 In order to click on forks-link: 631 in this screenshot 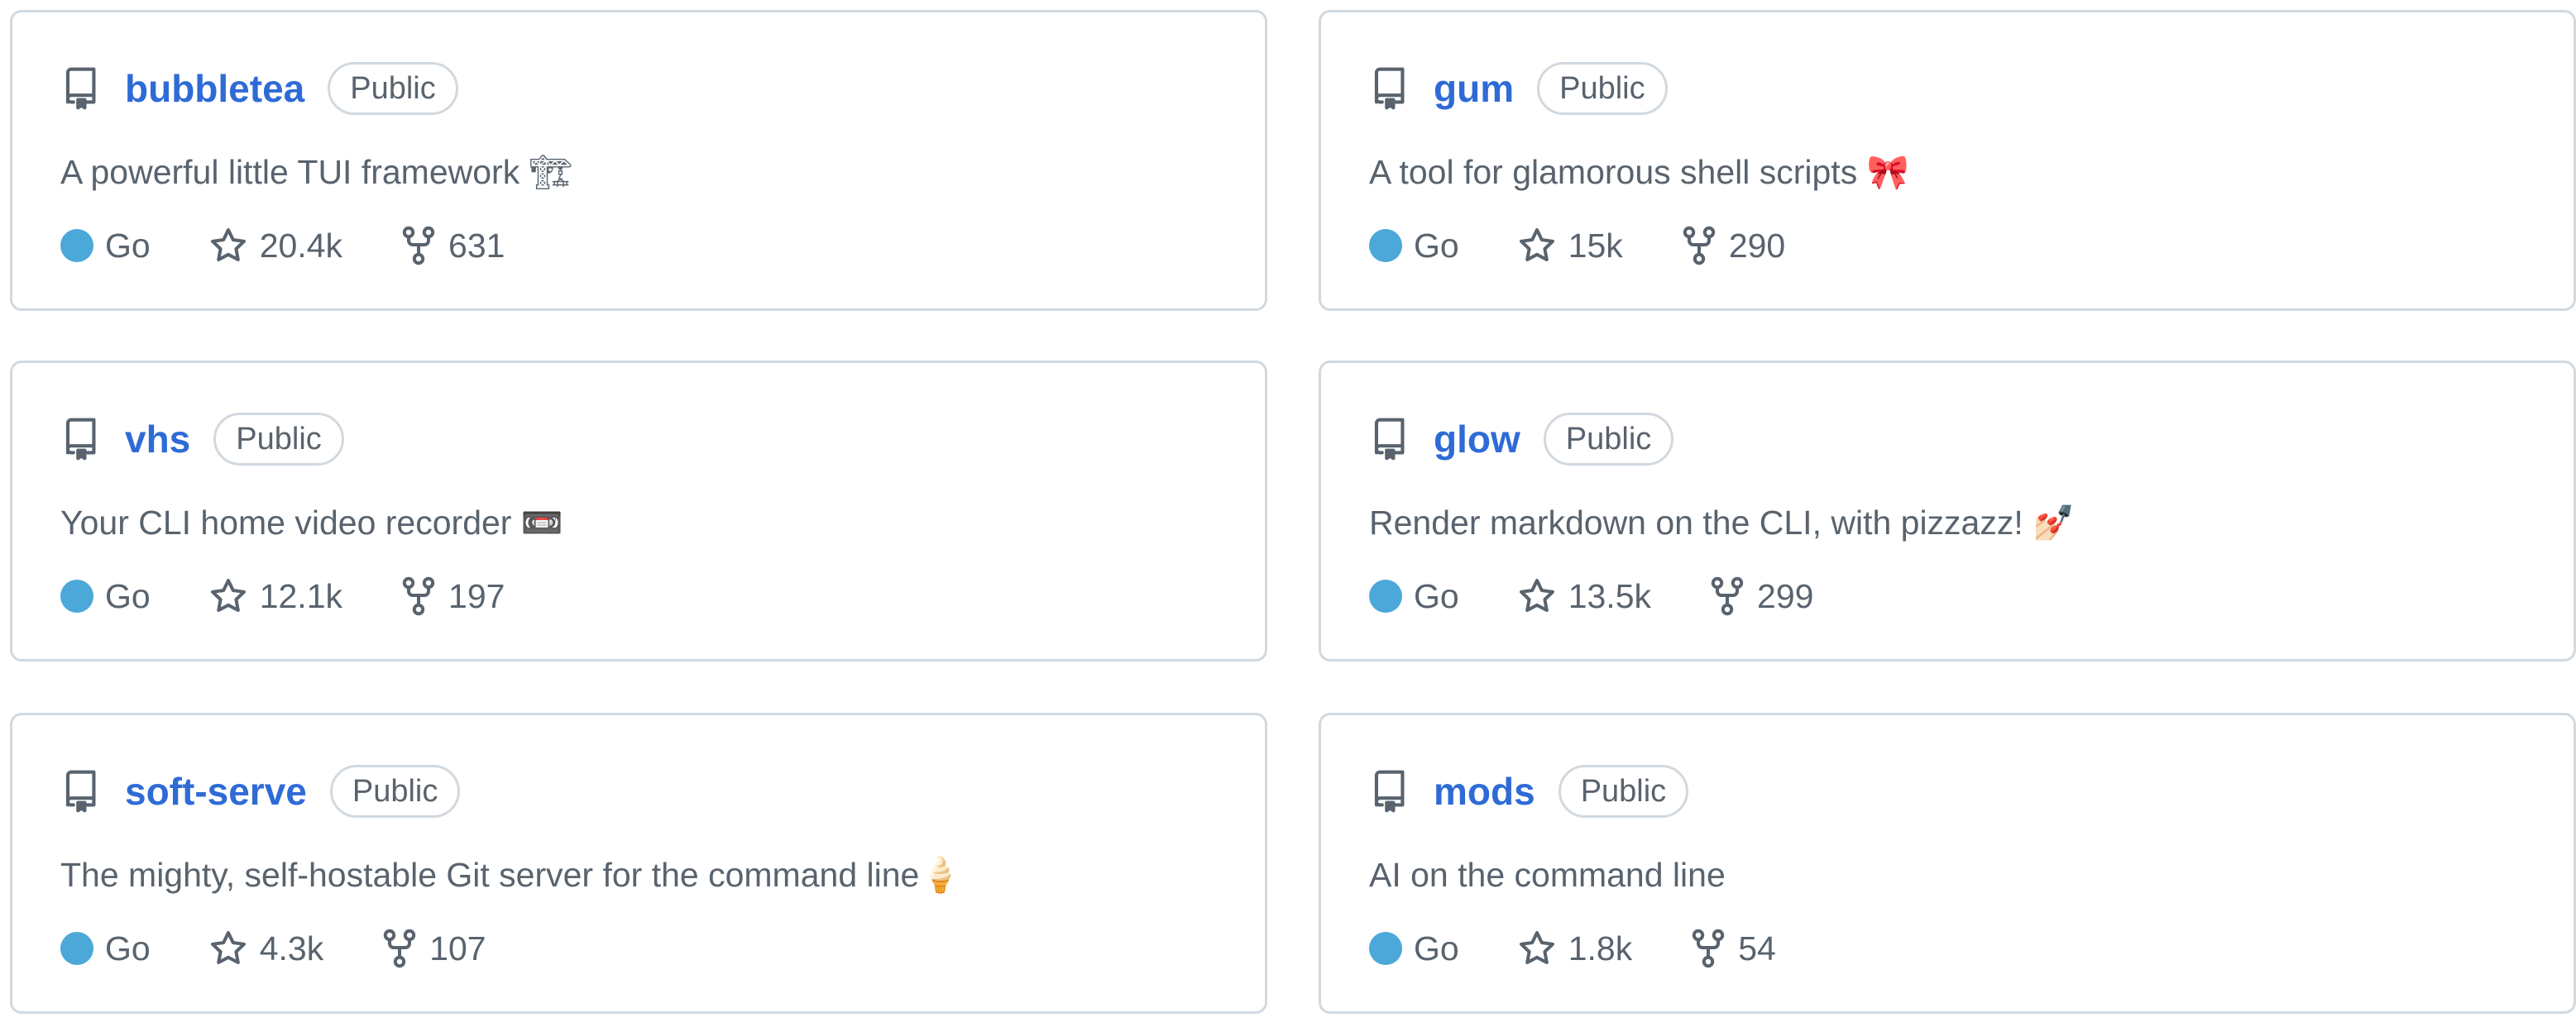, I will do `click(452, 246)`.